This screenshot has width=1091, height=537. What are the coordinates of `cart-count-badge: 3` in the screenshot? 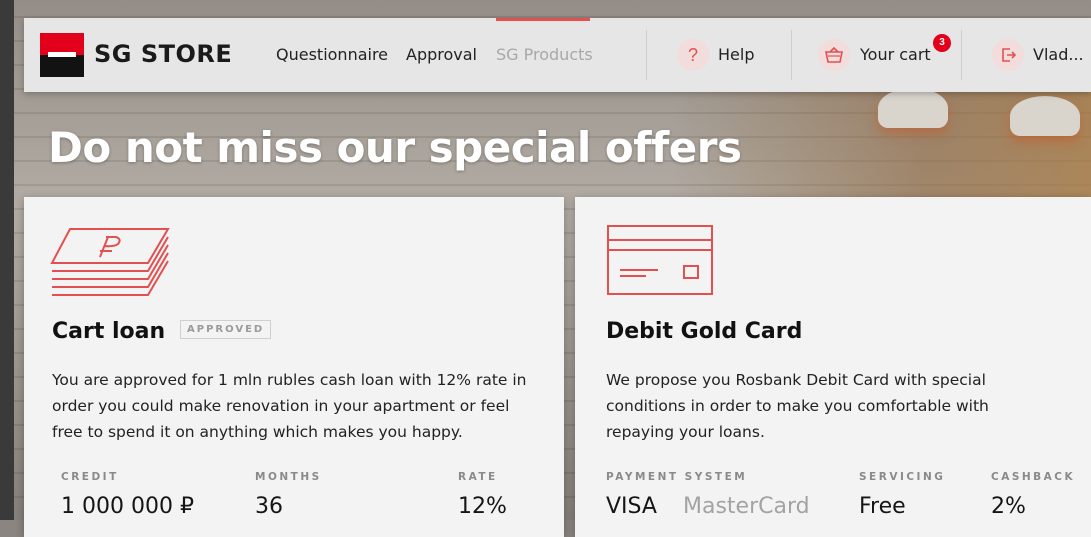 It's located at (942, 43).